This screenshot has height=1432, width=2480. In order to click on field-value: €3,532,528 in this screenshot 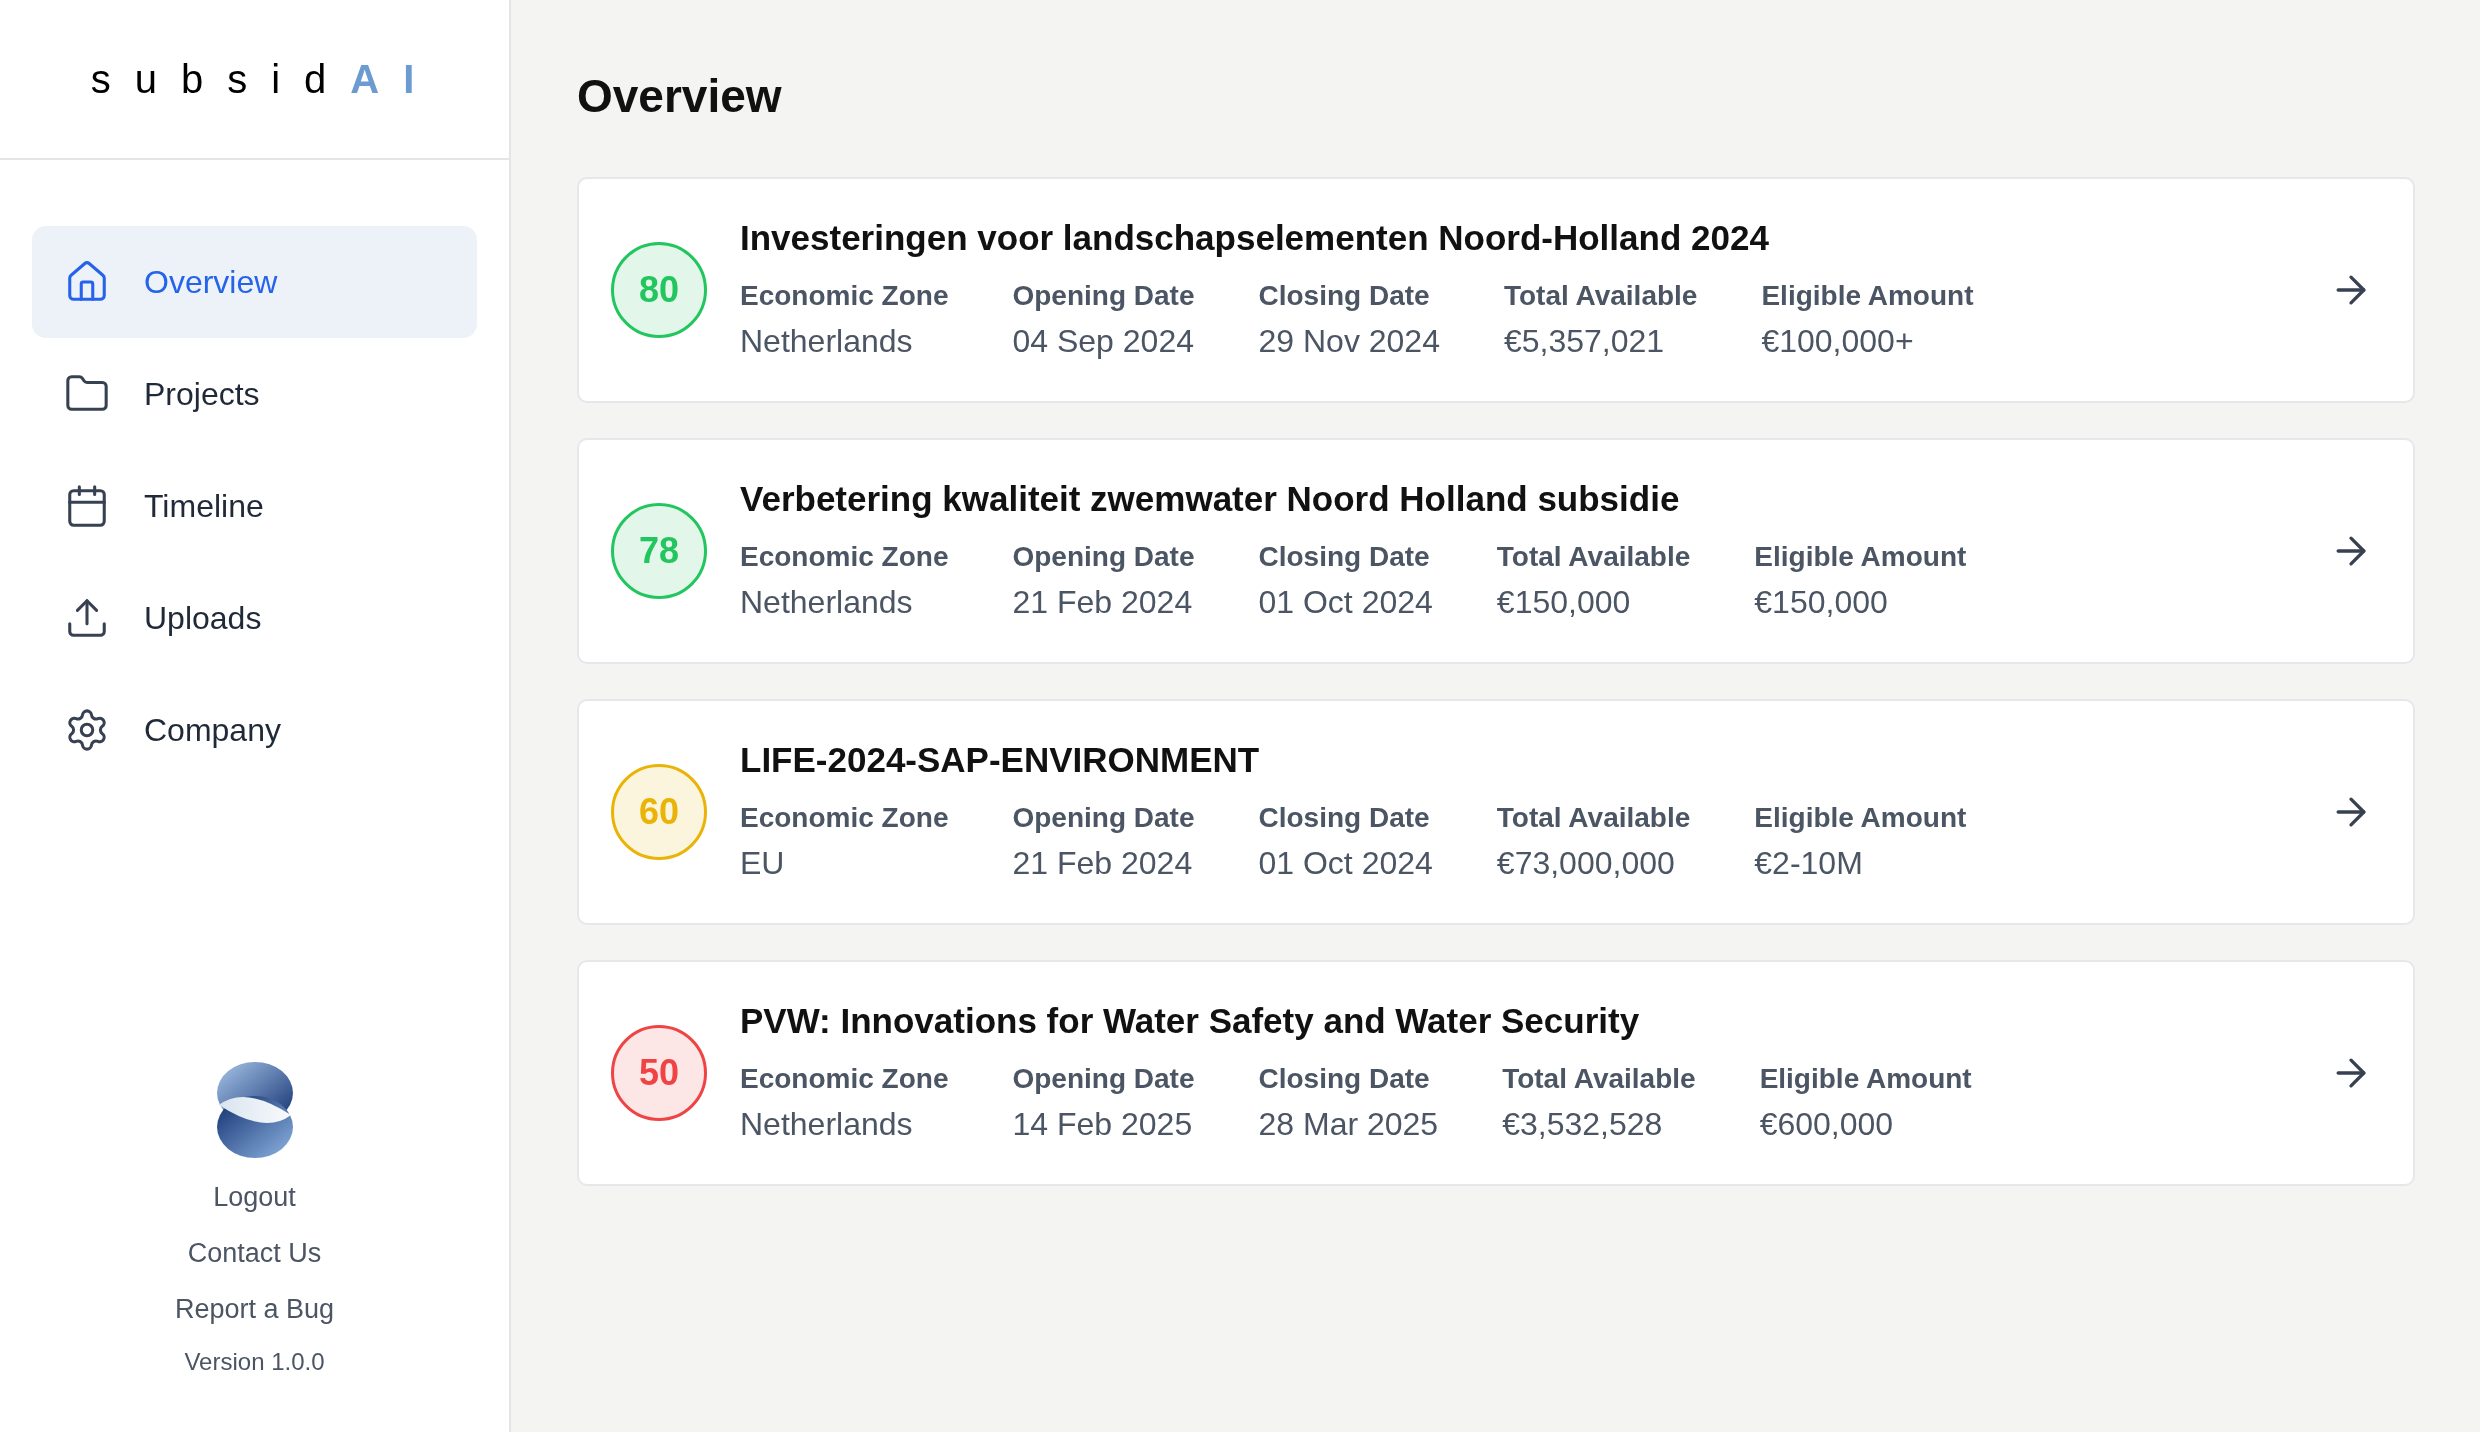, I will do `click(1582, 1124)`.